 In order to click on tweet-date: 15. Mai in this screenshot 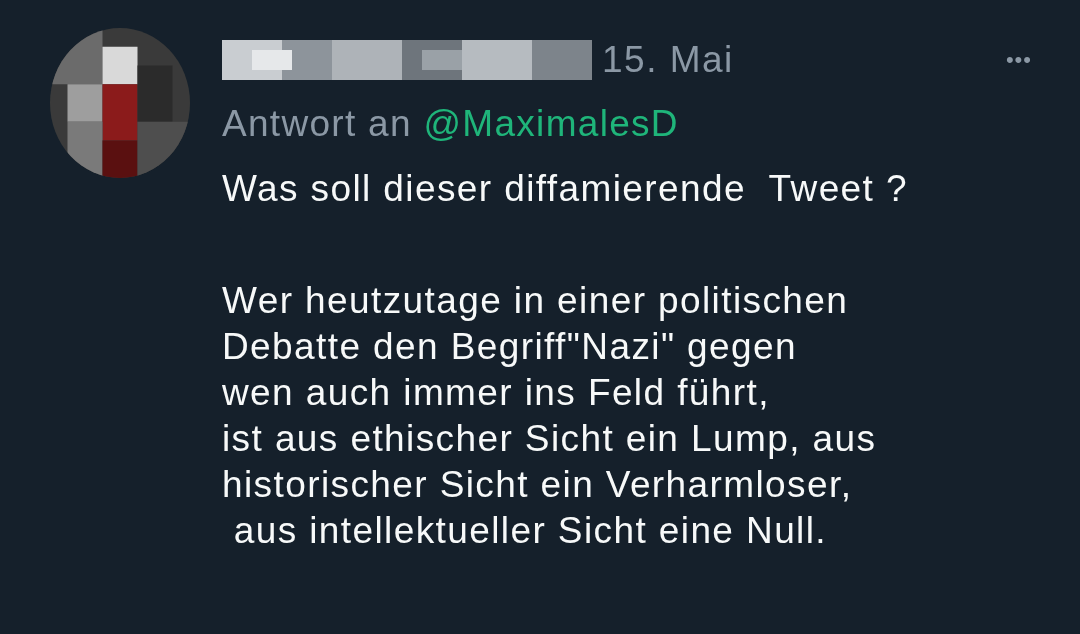, I will do `click(668, 60)`.